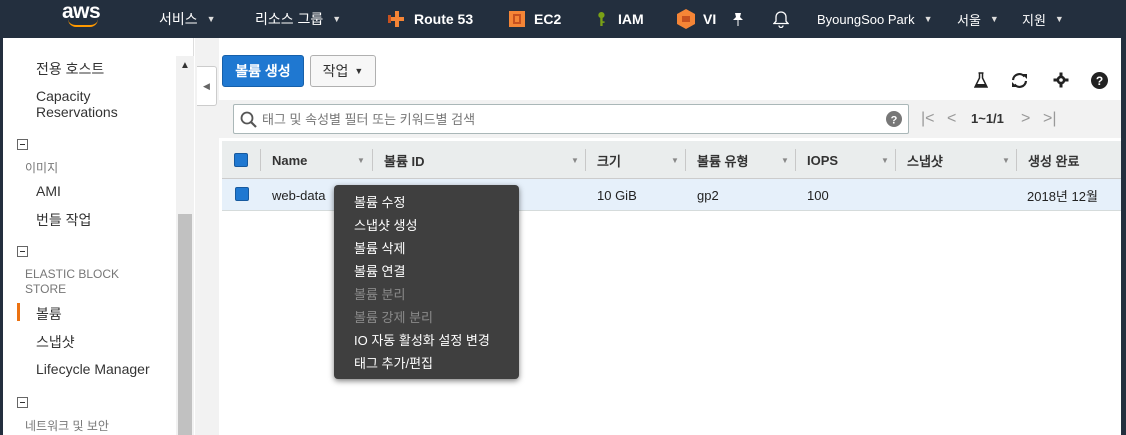 The image size is (1126, 435). I want to click on sidebar-item-ami: AMI, so click(48, 191).